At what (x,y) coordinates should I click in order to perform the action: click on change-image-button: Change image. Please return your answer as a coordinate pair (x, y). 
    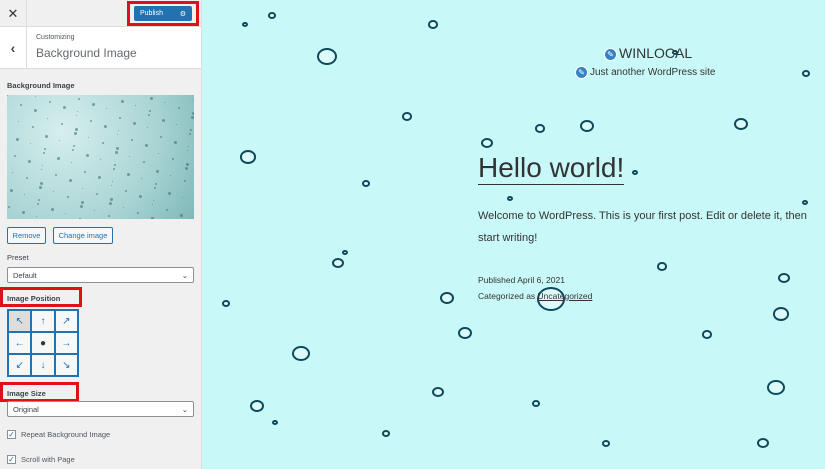
    Looking at the image, I should click on (83, 235).